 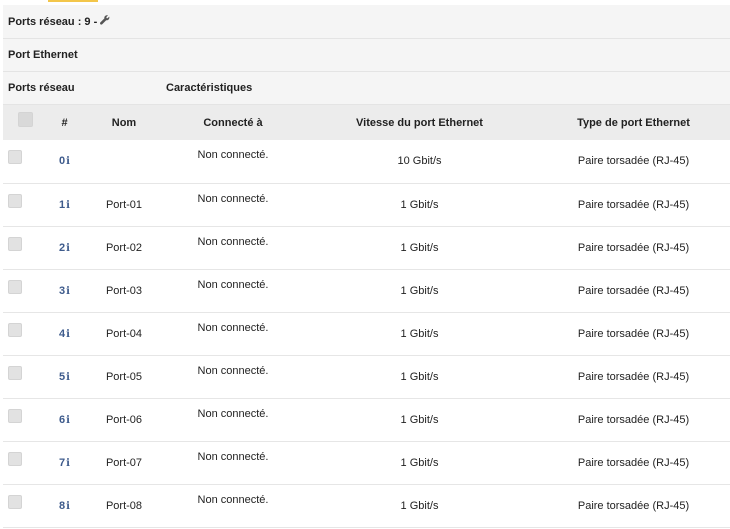 I want to click on port-name-cell: Port-01, so click(x=124, y=204).